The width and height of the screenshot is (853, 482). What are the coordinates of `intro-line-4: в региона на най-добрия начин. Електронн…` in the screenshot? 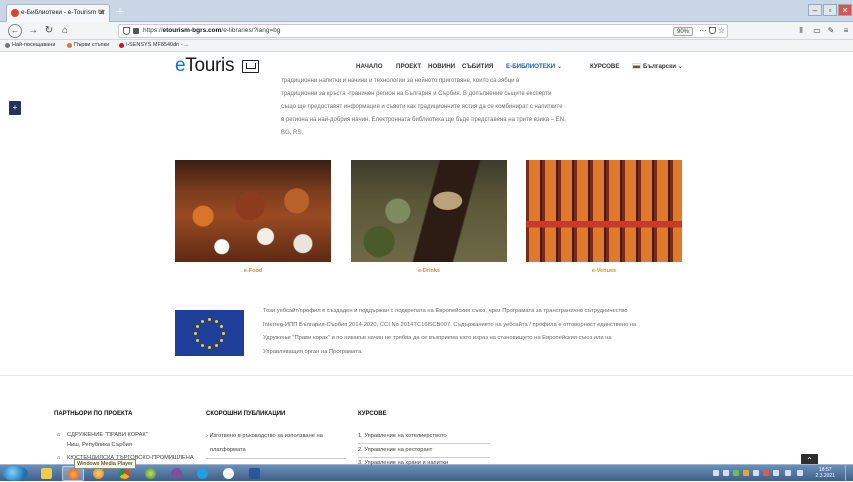 It's located at (423, 120).